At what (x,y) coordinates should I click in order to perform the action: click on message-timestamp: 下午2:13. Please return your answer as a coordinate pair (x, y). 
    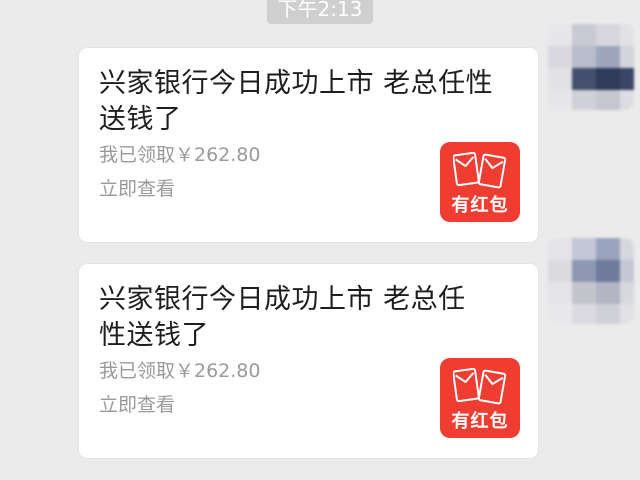
    Looking at the image, I should click on (320, 12).